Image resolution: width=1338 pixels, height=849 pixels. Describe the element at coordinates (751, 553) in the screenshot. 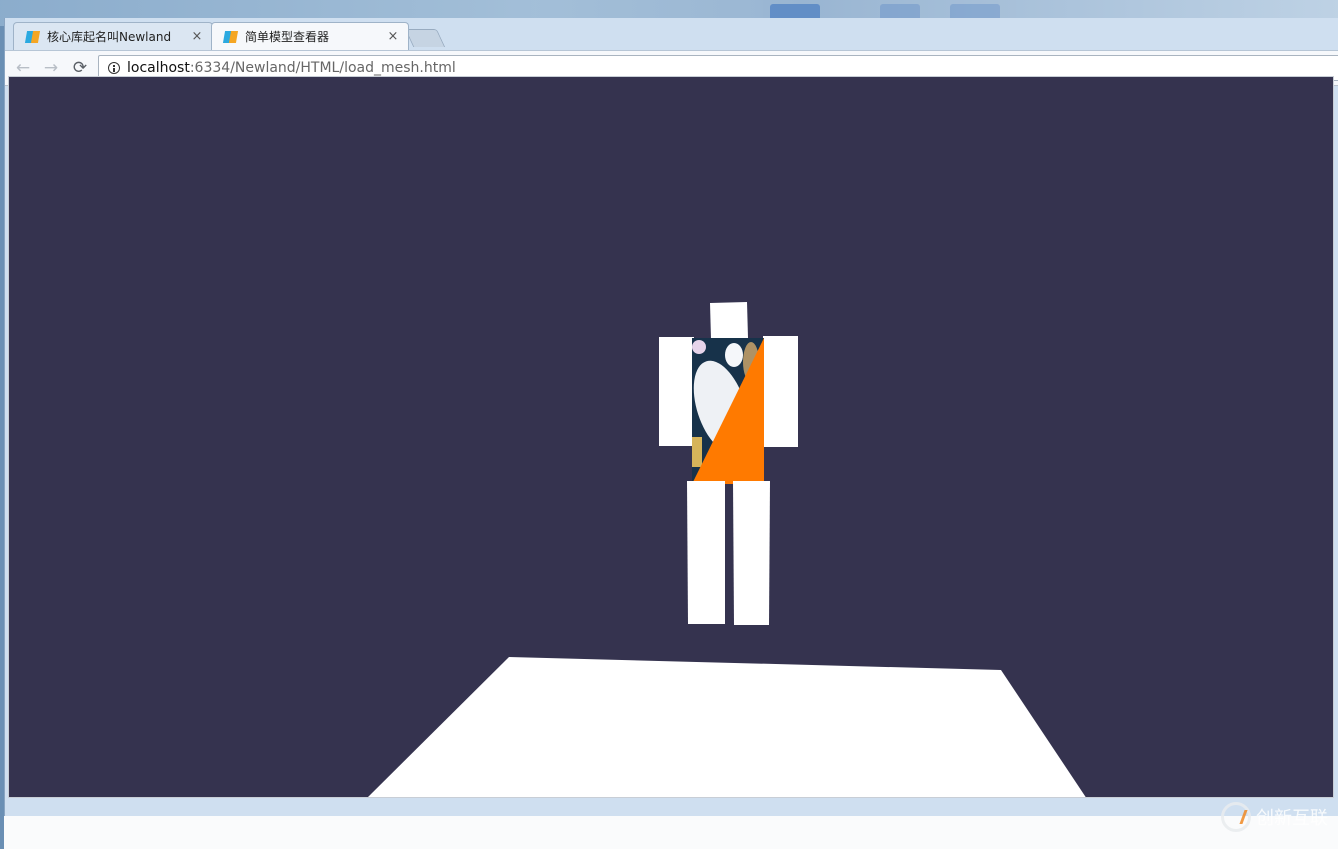

I see `model-right-leg` at that location.